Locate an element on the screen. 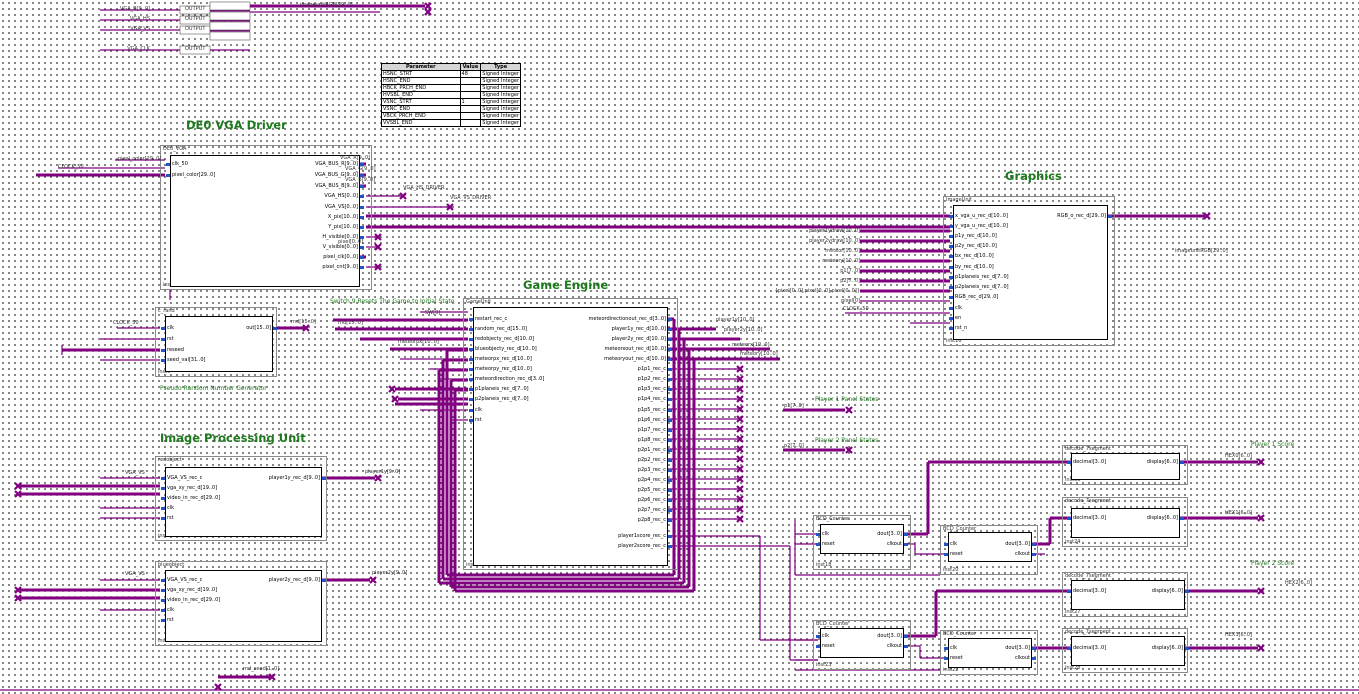 This screenshot has width=1359, height=694. port-in-dec4 is located at coordinates (1069, 648).